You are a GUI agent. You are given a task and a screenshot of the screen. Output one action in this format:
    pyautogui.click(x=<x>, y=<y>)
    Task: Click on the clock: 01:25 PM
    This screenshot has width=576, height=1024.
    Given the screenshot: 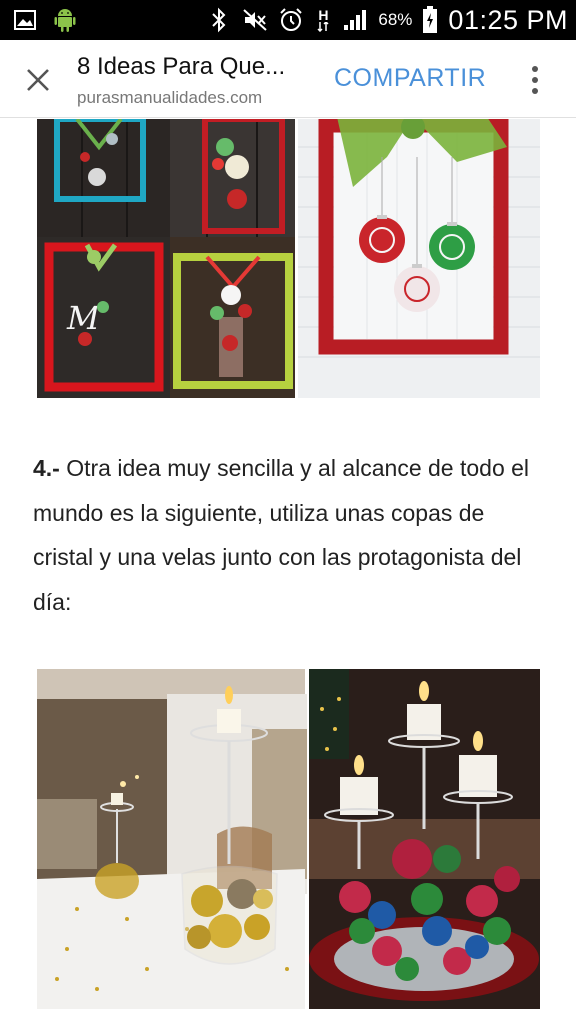 What is the action you would take?
    pyautogui.click(x=508, y=19)
    